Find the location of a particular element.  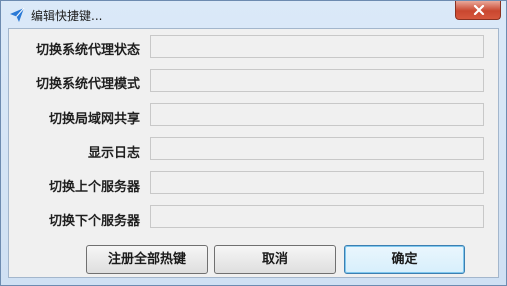

hotkey-field-toggle-lan-share is located at coordinates (317, 114).